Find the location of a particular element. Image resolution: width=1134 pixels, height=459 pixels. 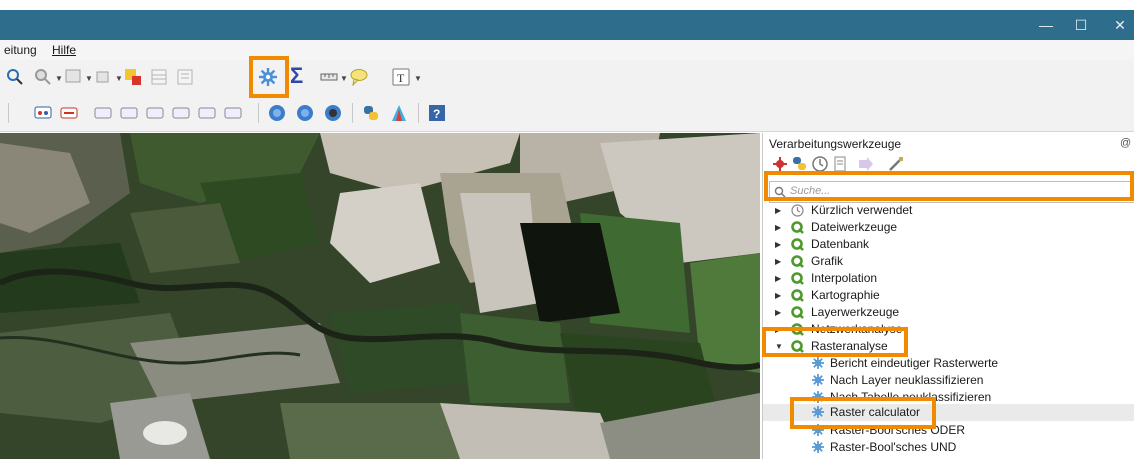

measure-icon is located at coordinates (103, 77).